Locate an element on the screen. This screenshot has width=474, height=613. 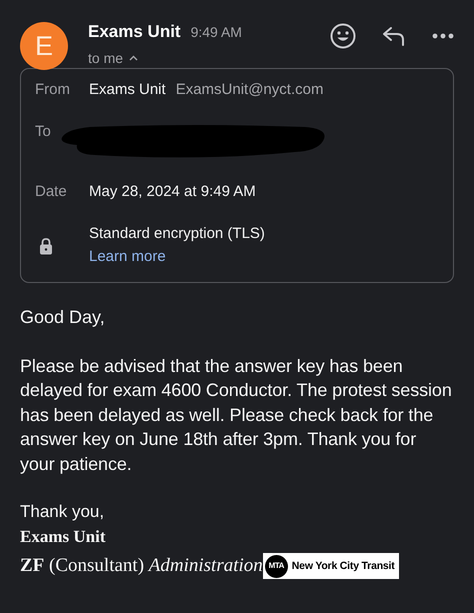
reply-icon is located at coordinates (394, 36).